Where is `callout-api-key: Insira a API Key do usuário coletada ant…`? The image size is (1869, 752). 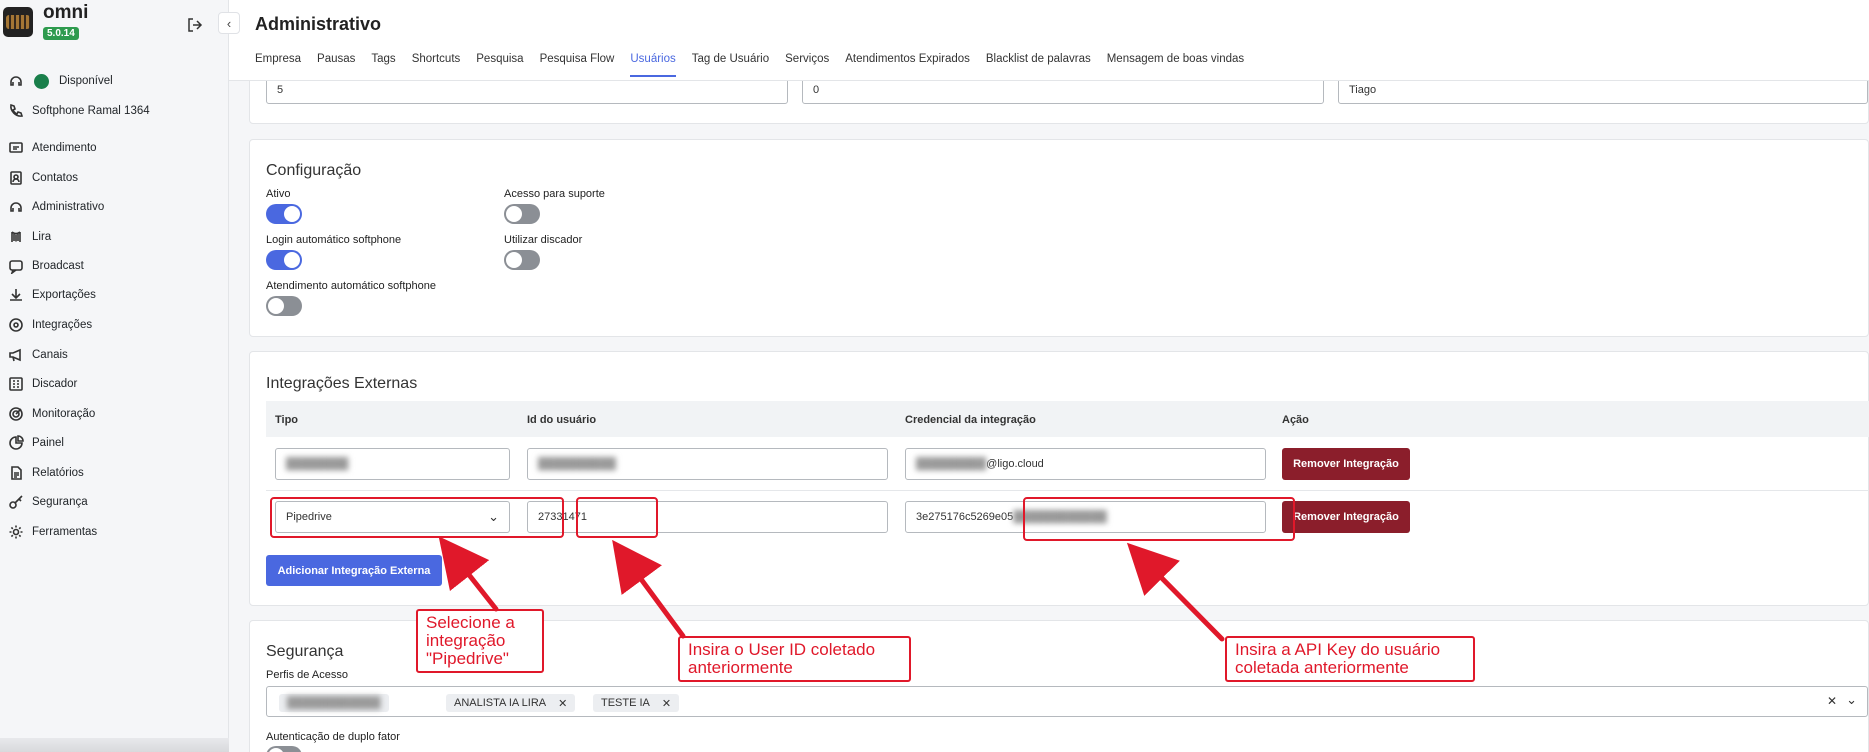 callout-api-key: Insira a API Key do usuário coletada ant… is located at coordinates (1350, 659).